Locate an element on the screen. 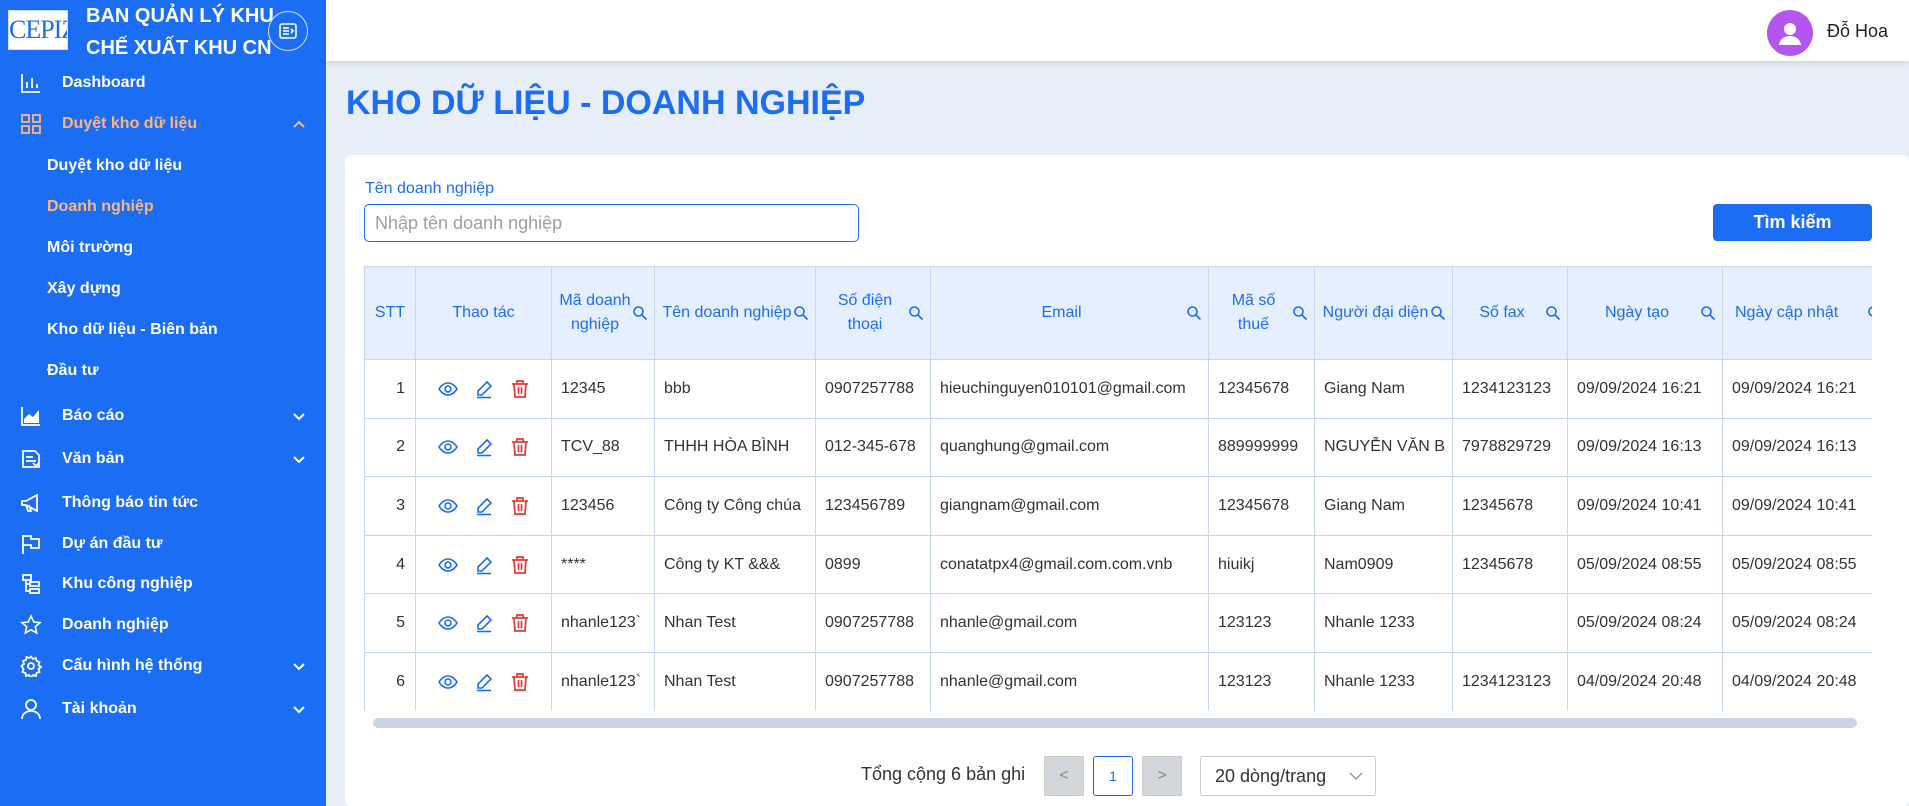 This screenshot has width=1909, height=806. representative-cell: Nhanle 1233 is located at coordinates (1383, 623).